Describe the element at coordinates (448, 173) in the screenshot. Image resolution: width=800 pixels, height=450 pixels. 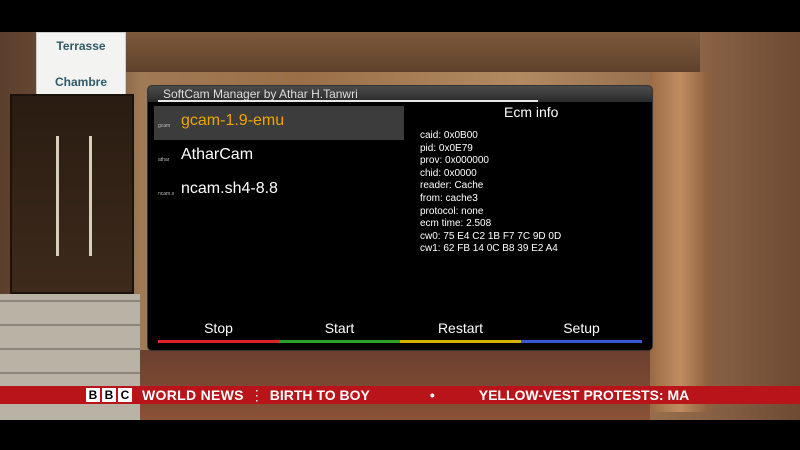
I see `ecm-line-chid: chid: 0x0000` at that location.